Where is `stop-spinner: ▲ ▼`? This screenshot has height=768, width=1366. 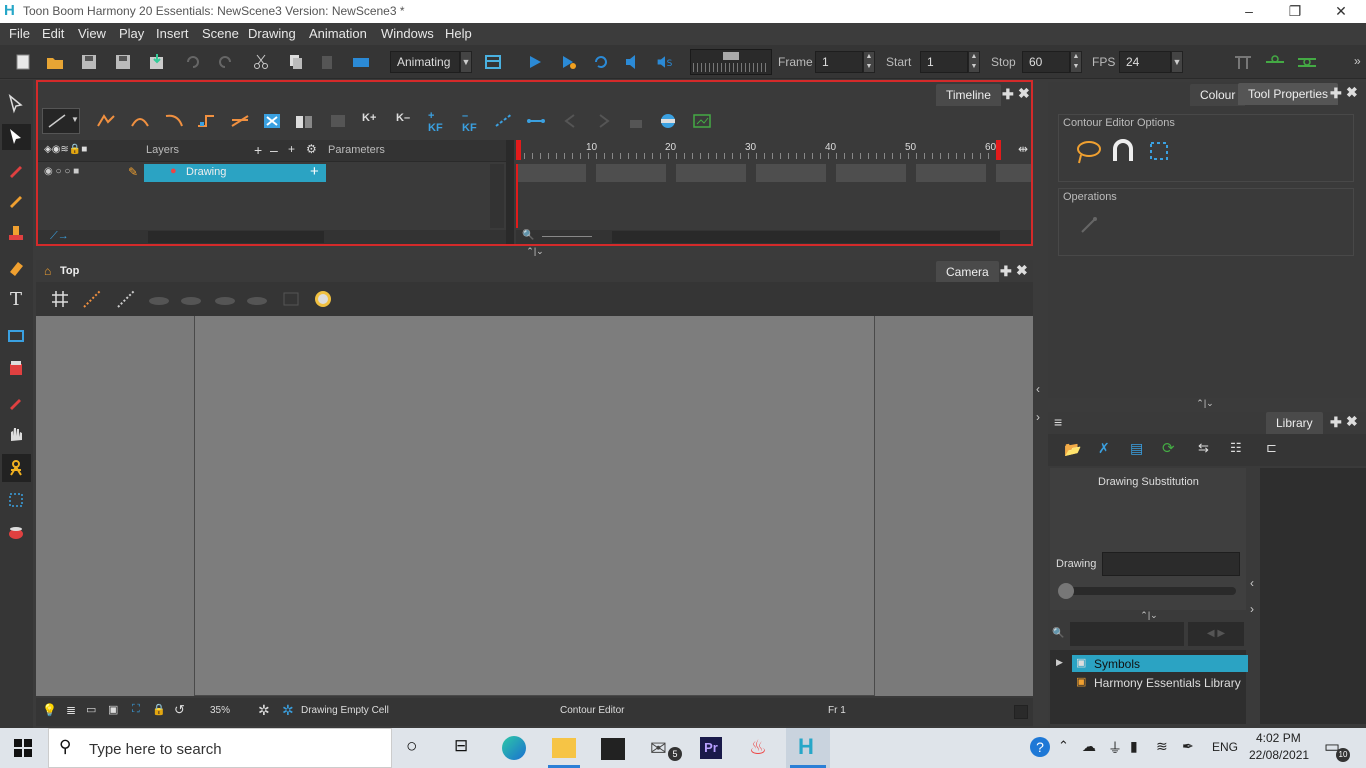 stop-spinner: ▲ ▼ is located at coordinates (1076, 62).